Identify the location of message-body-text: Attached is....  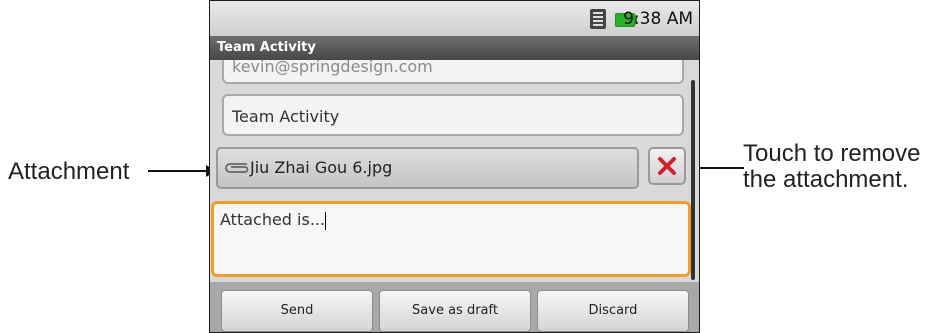
(273, 219).